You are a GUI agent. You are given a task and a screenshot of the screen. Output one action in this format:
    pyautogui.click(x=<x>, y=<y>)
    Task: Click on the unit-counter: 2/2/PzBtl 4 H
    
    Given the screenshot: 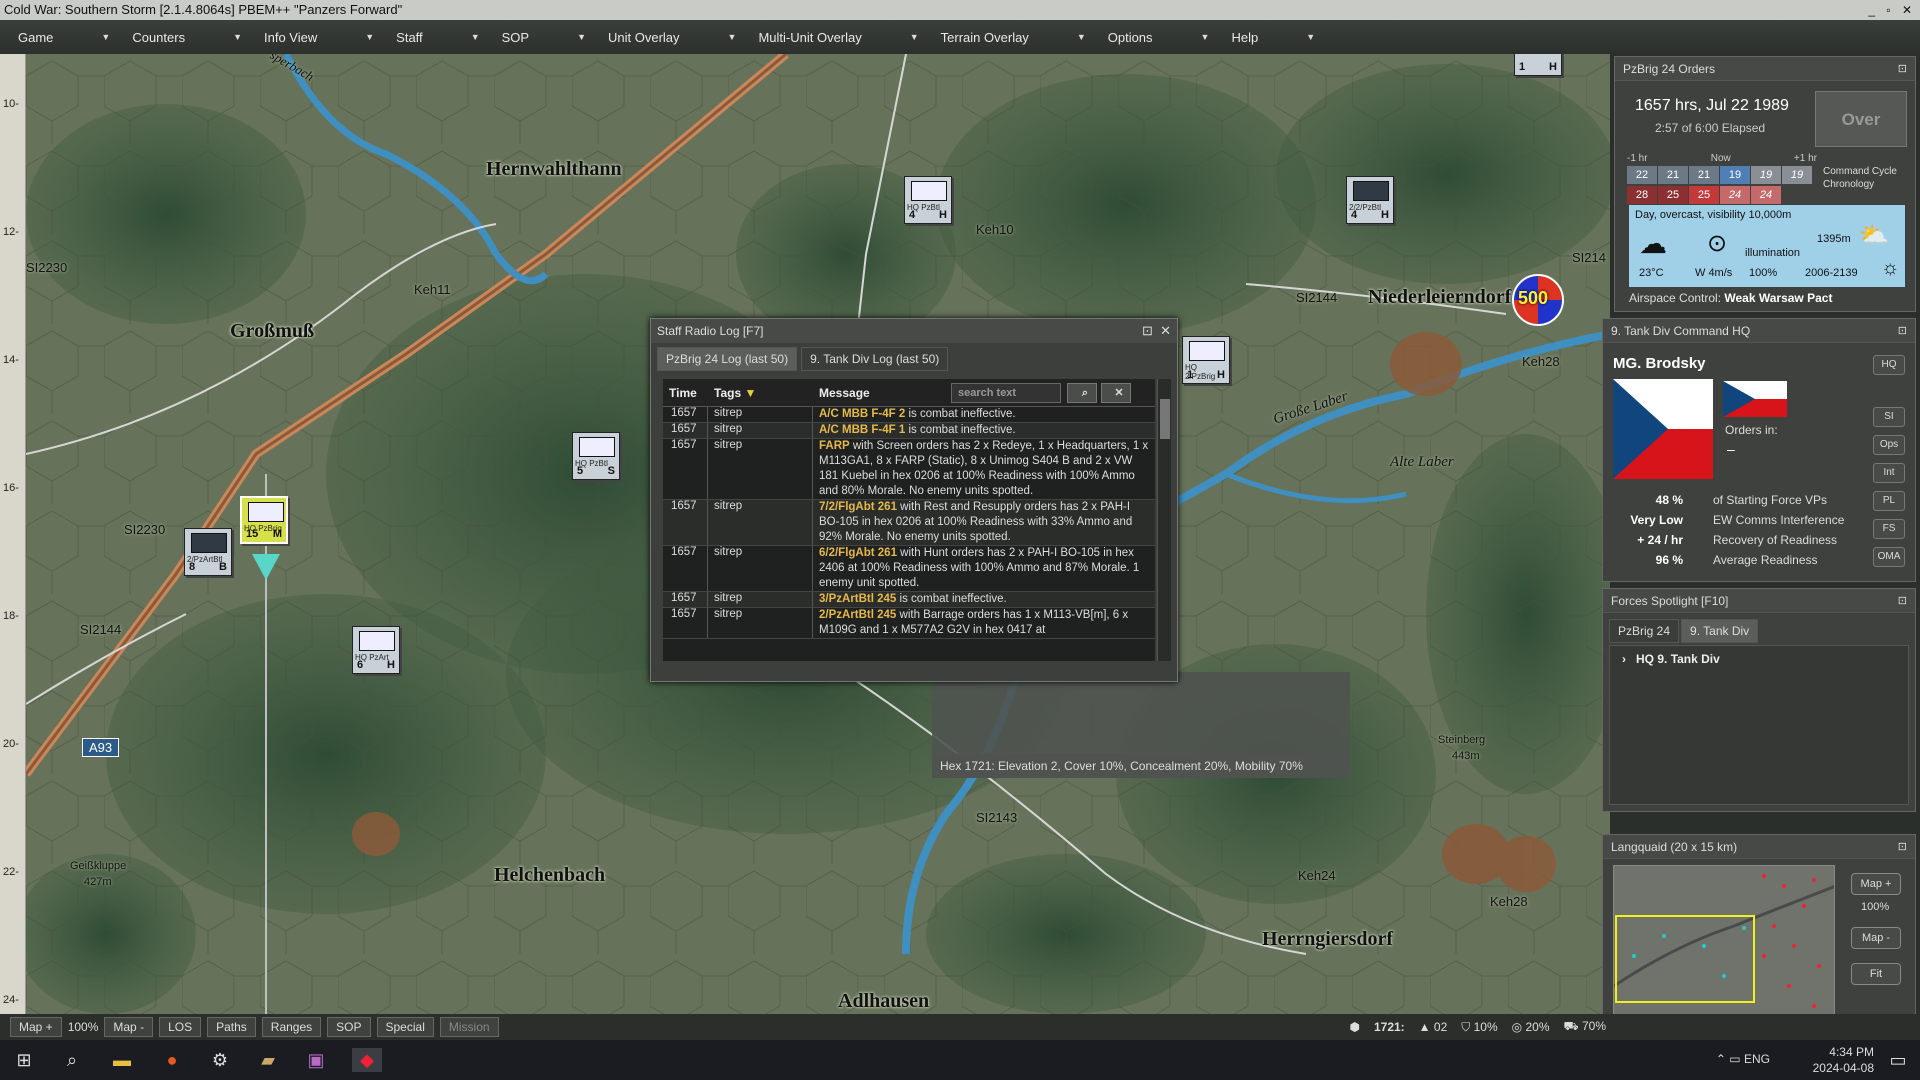 What is the action you would take?
    pyautogui.click(x=1370, y=200)
    